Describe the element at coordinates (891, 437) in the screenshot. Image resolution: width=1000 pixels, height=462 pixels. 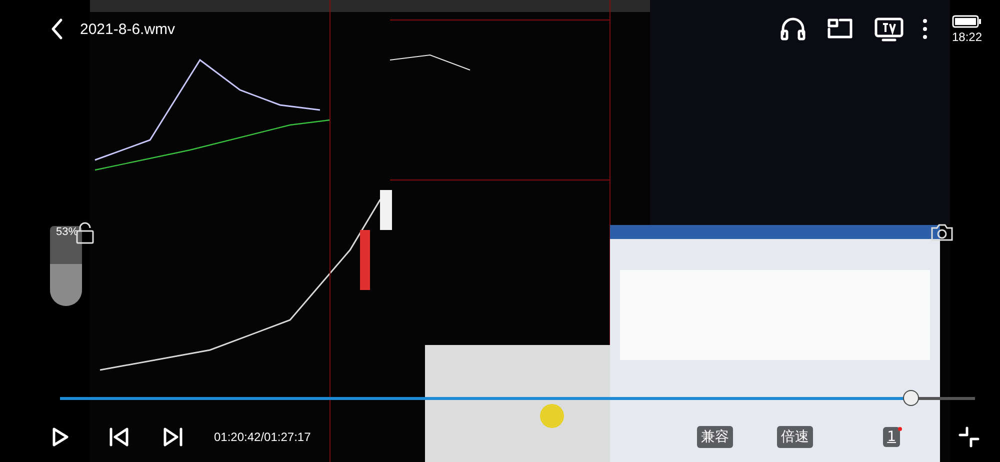
I see `episode-button: 1` at that location.